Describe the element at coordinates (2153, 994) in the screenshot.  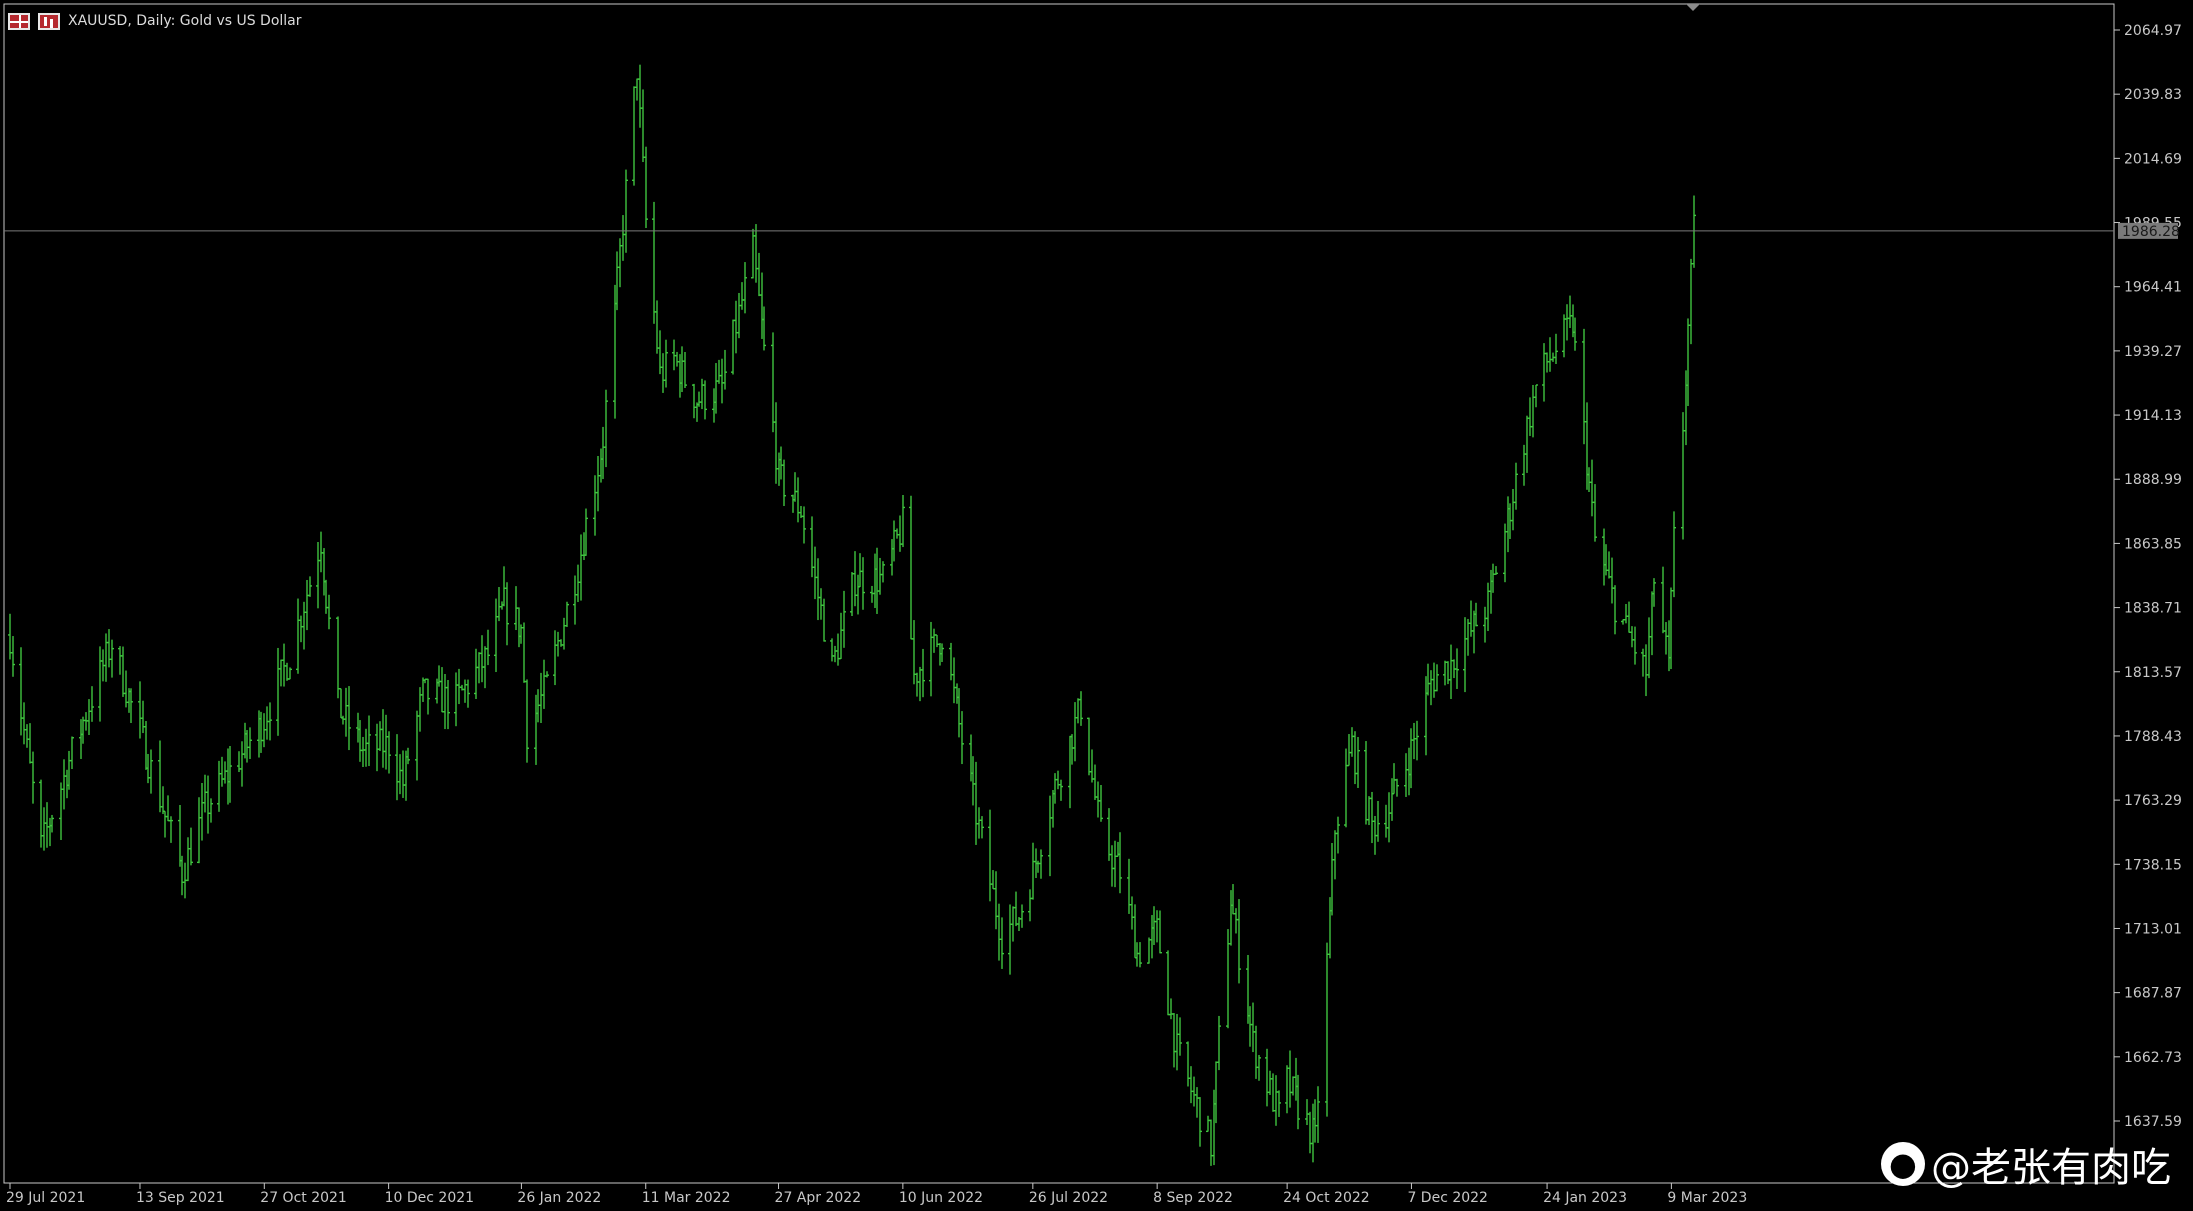
I see `y-tick-label: 1687.87` at that location.